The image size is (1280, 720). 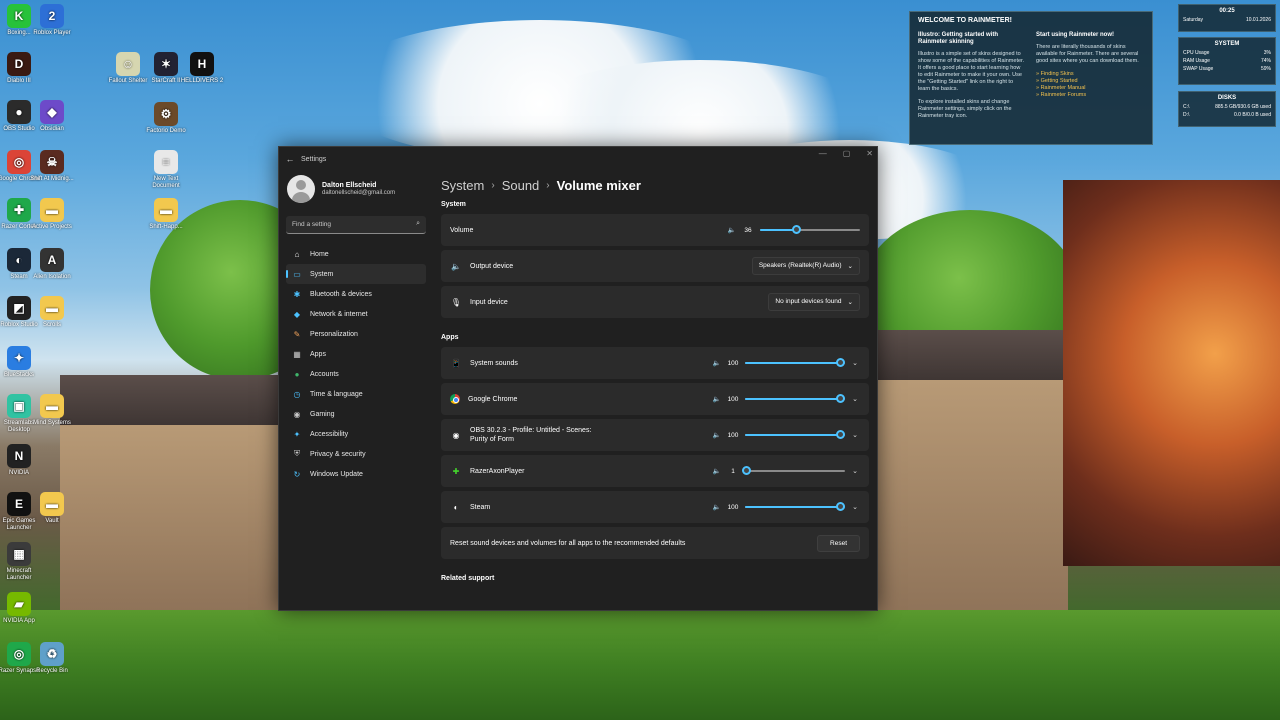 I want to click on desktop-icon: ≡ New Text Document, so click(x=166, y=170).